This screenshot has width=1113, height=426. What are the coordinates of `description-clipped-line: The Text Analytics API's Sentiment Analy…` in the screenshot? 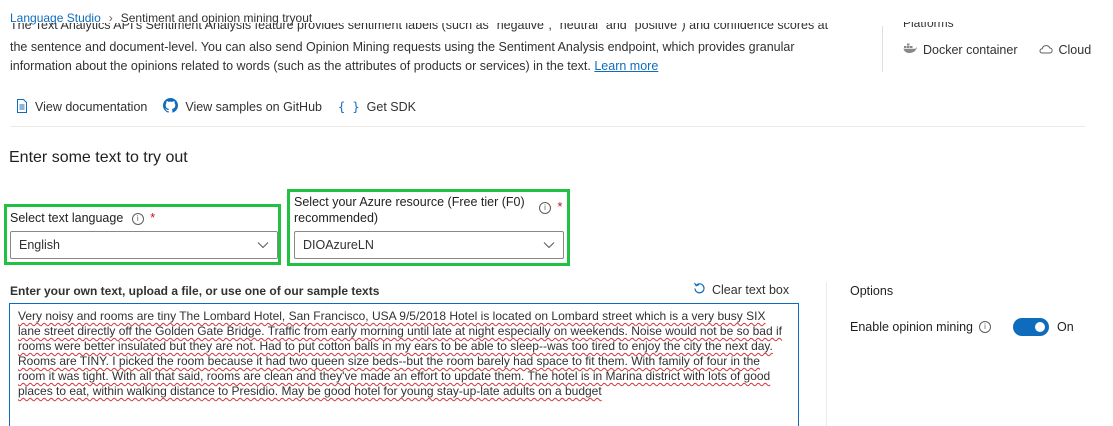 It's located at (419, 27).